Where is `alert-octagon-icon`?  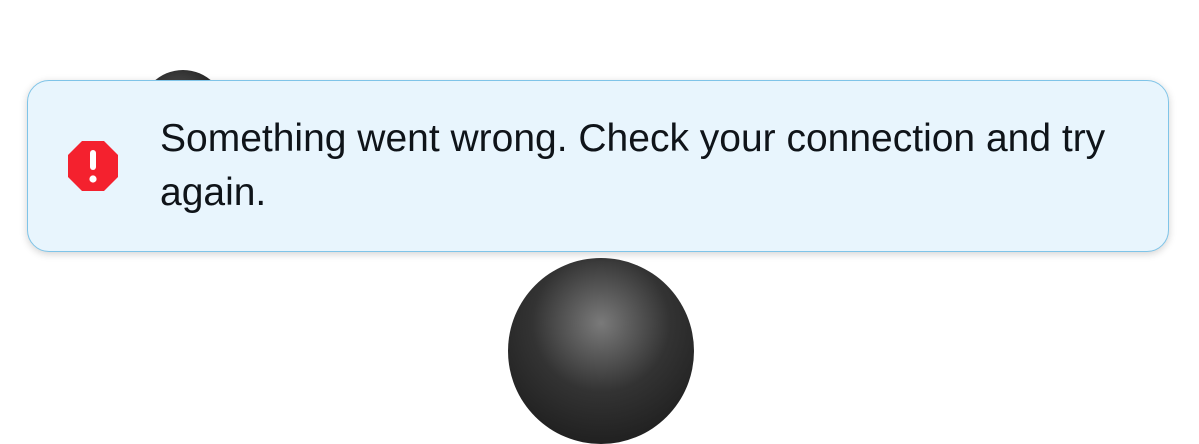 alert-octagon-icon is located at coordinates (93, 166).